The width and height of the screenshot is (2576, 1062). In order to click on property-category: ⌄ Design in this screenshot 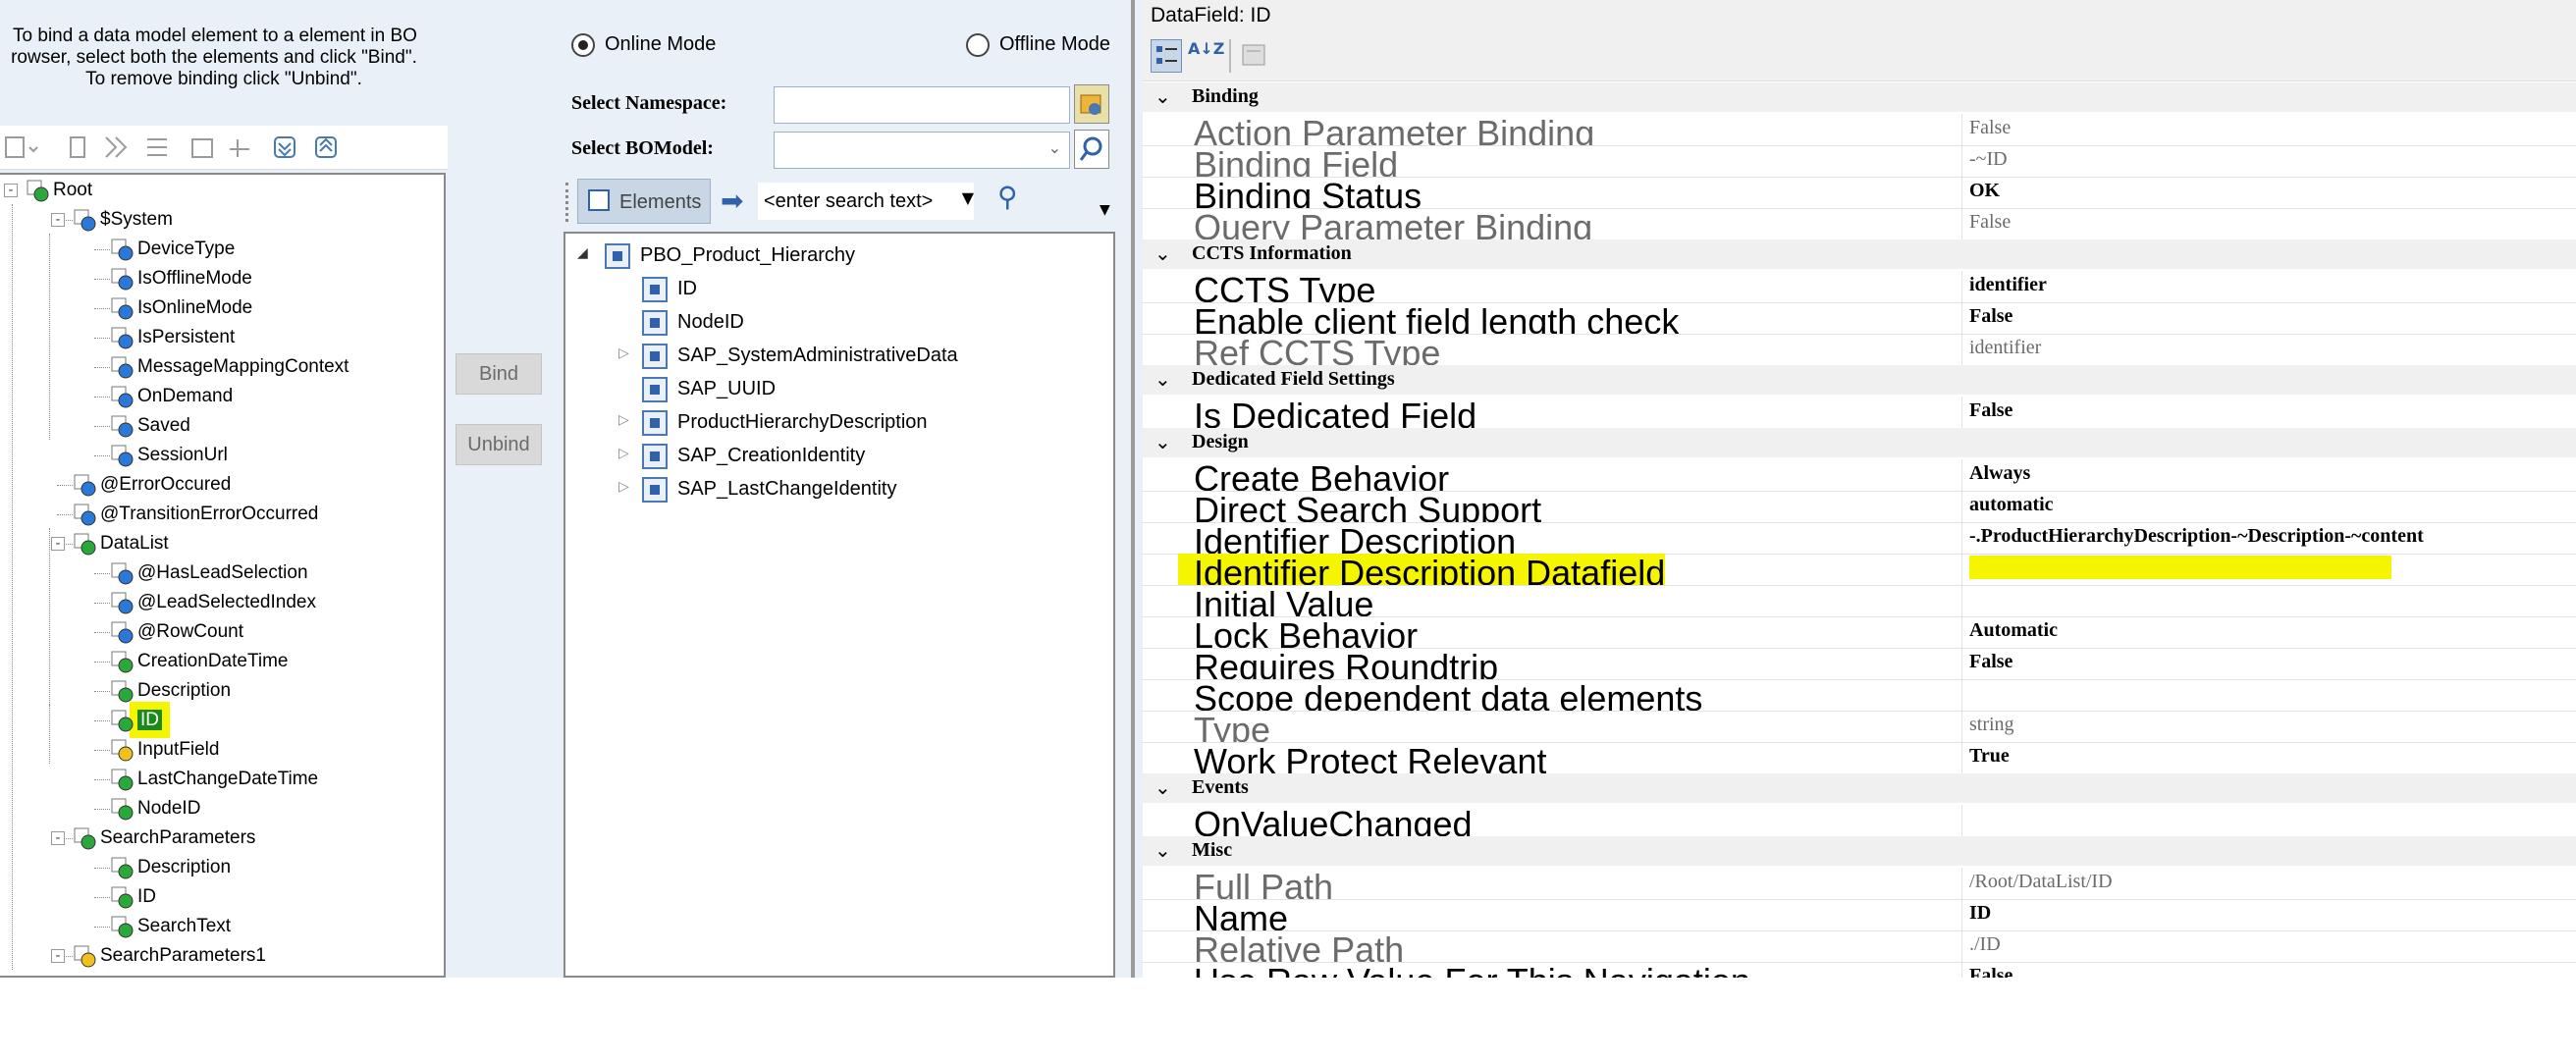, I will do `click(1859, 442)`.